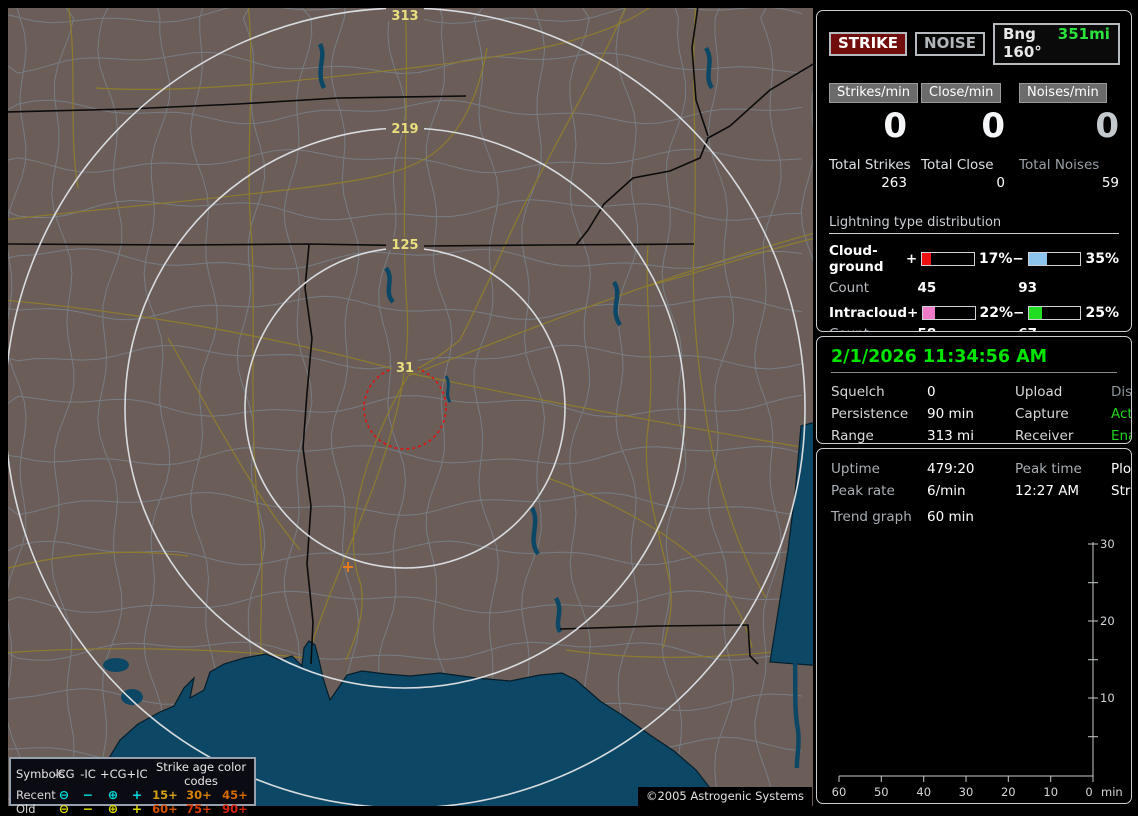 This screenshot has width=1138, height=816. I want to click on noises-per-min-counter: Noises/min 0, so click(1069, 114).